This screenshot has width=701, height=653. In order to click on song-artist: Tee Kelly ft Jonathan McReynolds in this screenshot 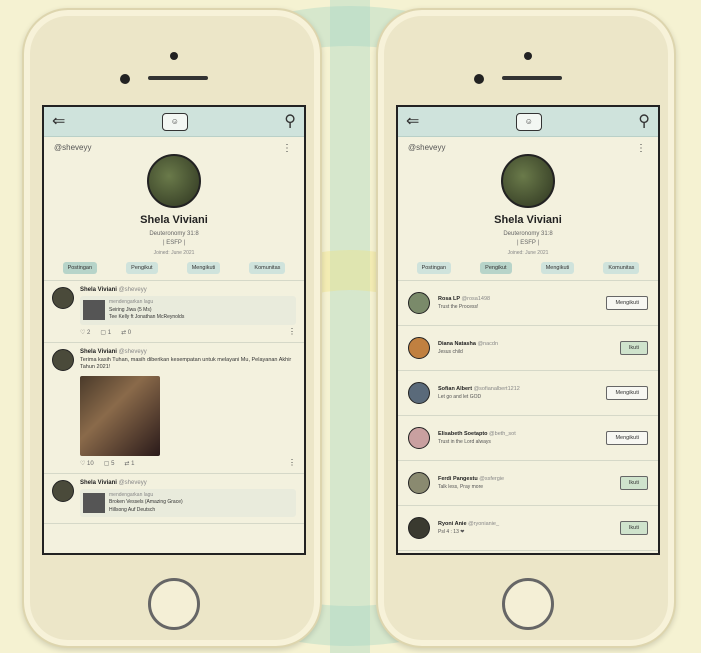, I will do `click(147, 317)`.